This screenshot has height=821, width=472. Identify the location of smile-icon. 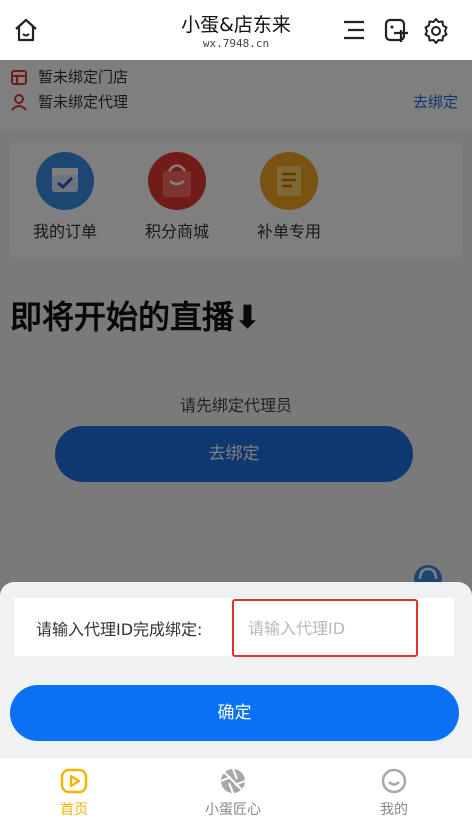
(394, 781).